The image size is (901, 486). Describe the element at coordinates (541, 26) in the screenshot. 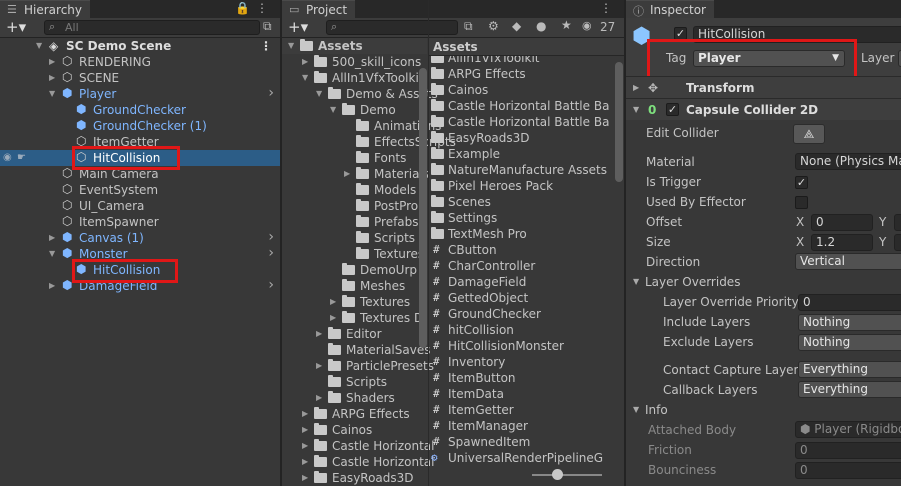

I see `warning-icon: ●` at that location.